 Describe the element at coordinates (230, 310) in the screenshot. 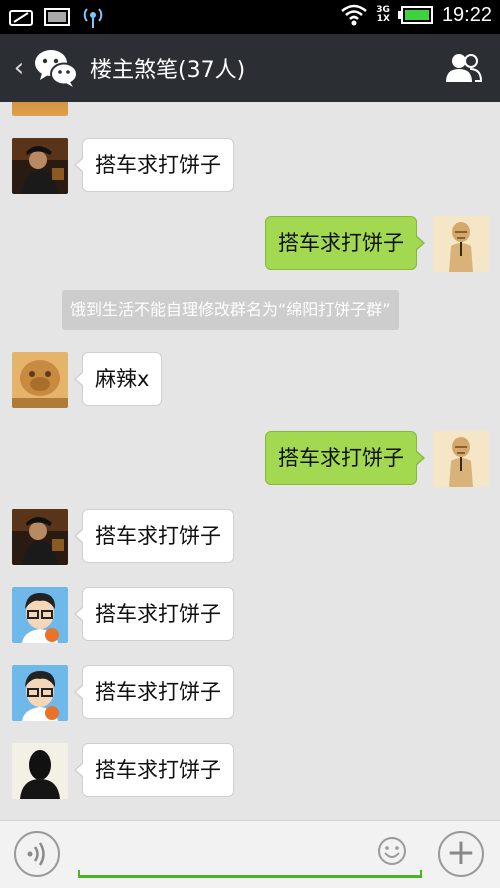

I see `system-notice: 饿到生活不能自理修改群名为“绵阳打饼子群”` at that location.